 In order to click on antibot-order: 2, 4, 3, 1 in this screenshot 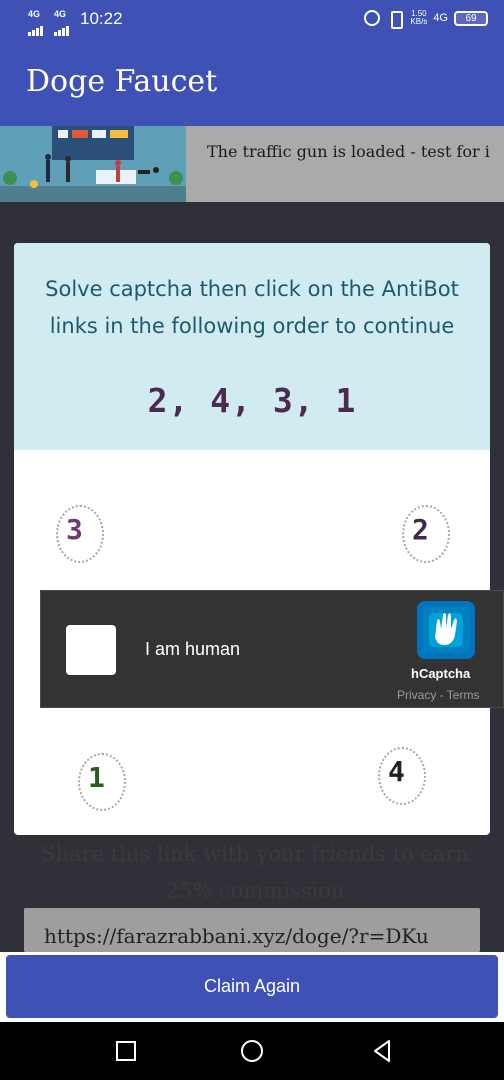, I will do `click(252, 400)`.